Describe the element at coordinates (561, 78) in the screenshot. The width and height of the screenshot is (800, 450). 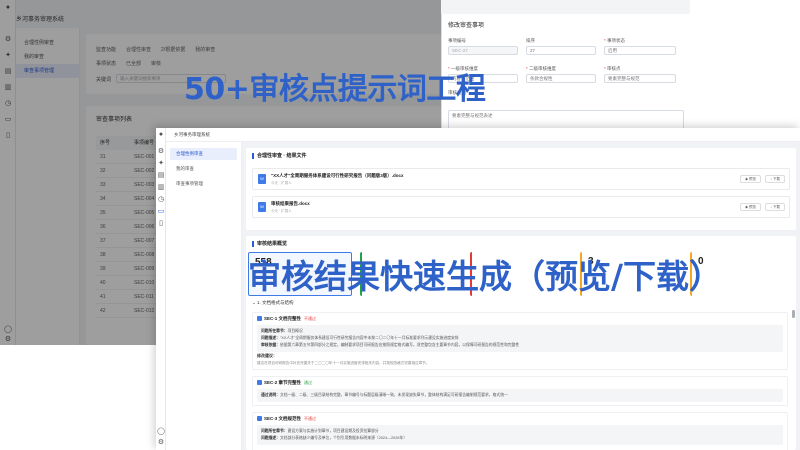
I see `cat2-field: 条款合规性` at that location.